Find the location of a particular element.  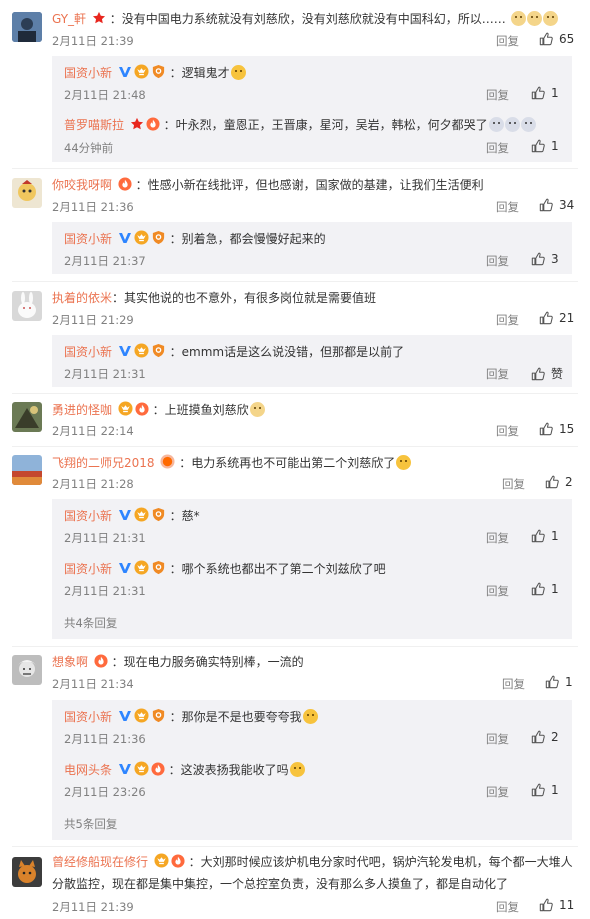

comment-time: 2月11日 22:14 is located at coordinates (93, 431).